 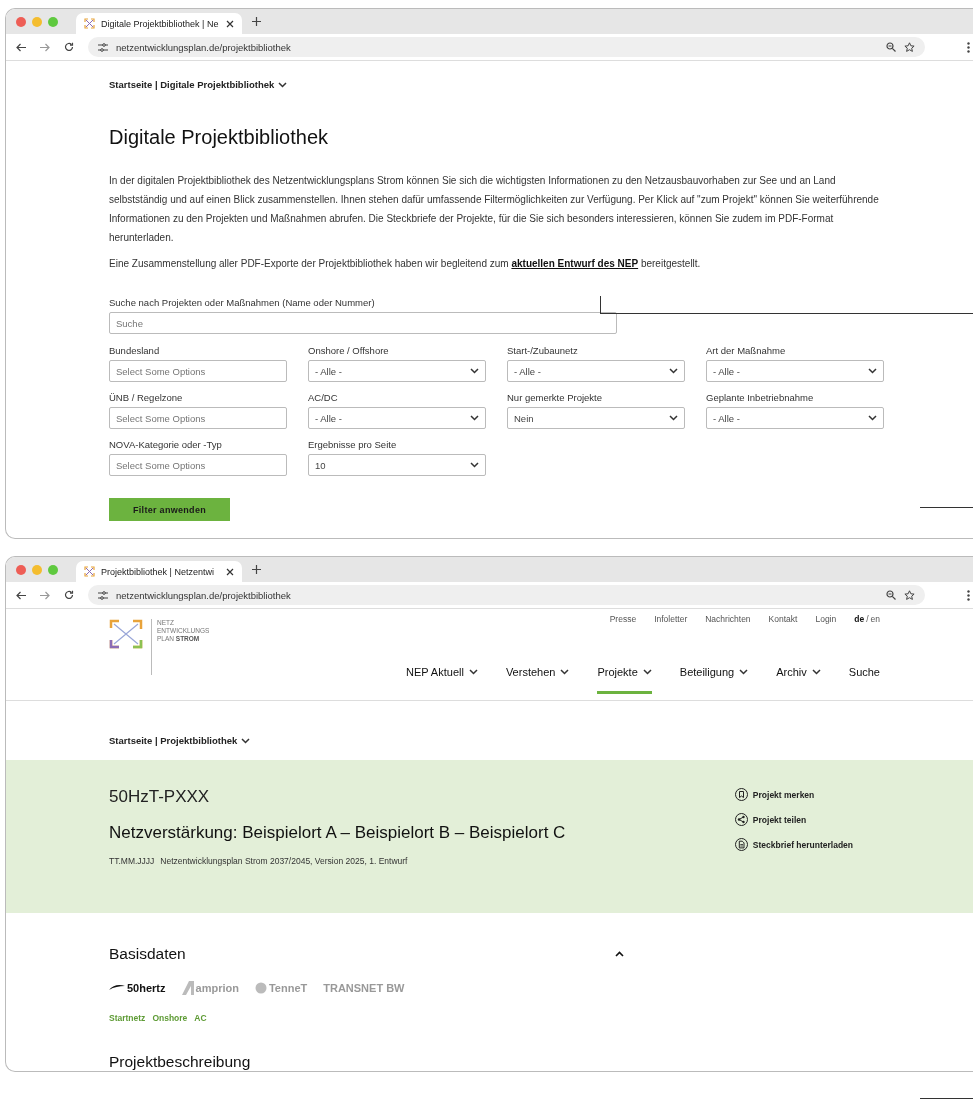 What do you see at coordinates (169, 509) in the screenshot?
I see `filter-button: Filter anwenden` at bounding box center [169, 509].